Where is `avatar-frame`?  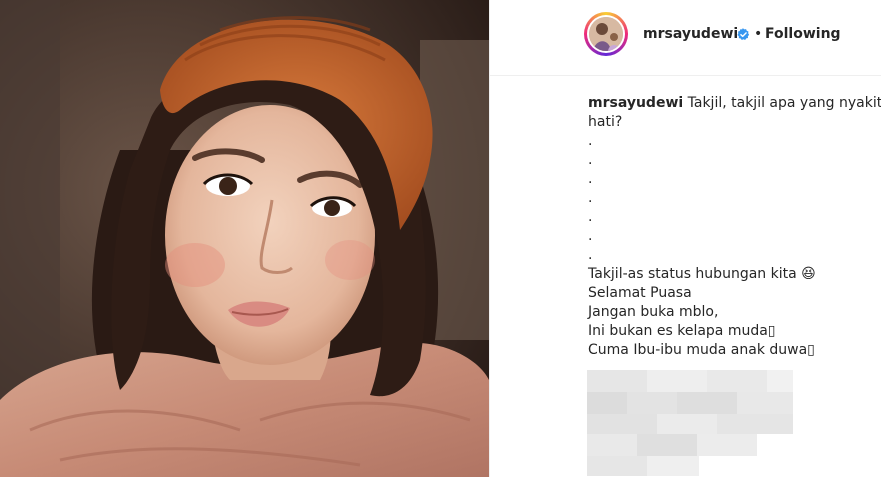 avatar-frame is located at coordinates (606, 34).